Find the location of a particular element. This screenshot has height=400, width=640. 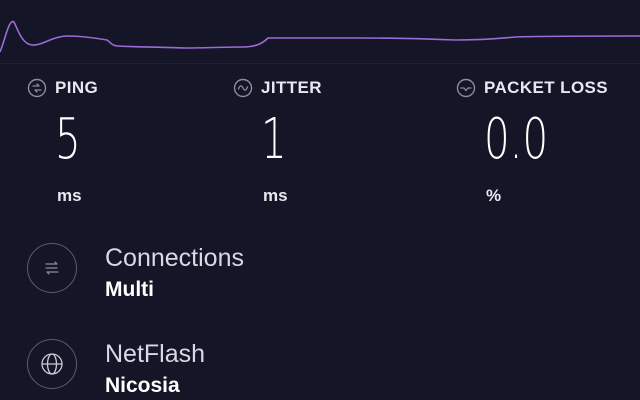

ping-label: PING is located at coordinates (77, 87).